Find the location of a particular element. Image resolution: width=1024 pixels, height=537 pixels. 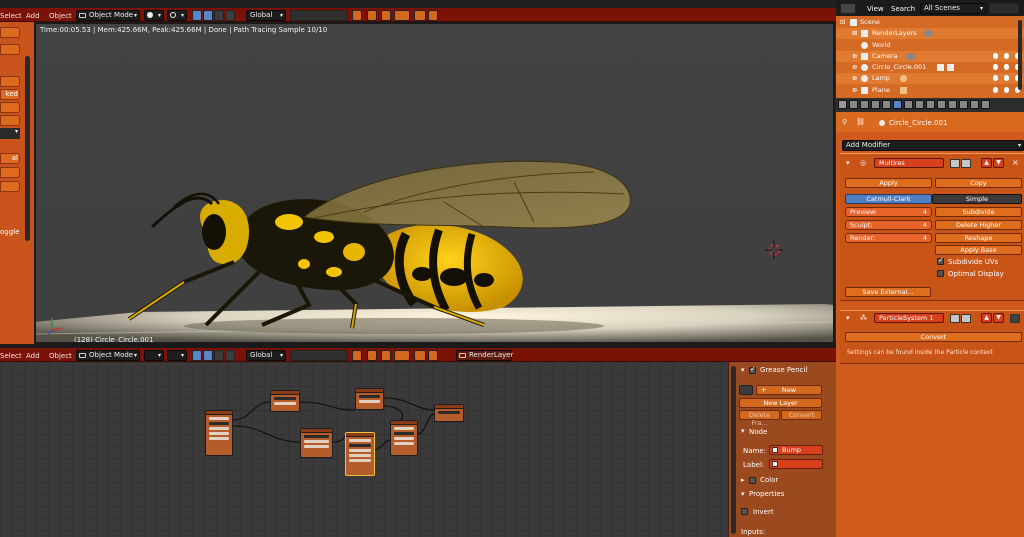

node-orientation-dropdown: Global ▾ is located at coordinates (266, 355).